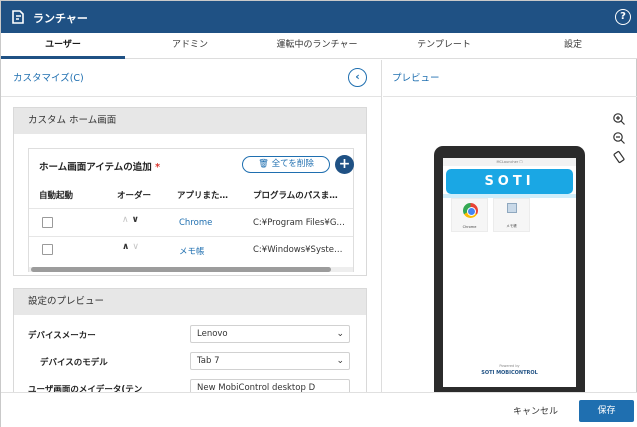  What do you see at coordinates (181, 269) in the screenshot?
I see `scrollbar-thumb` at bounding box center [181, 269].